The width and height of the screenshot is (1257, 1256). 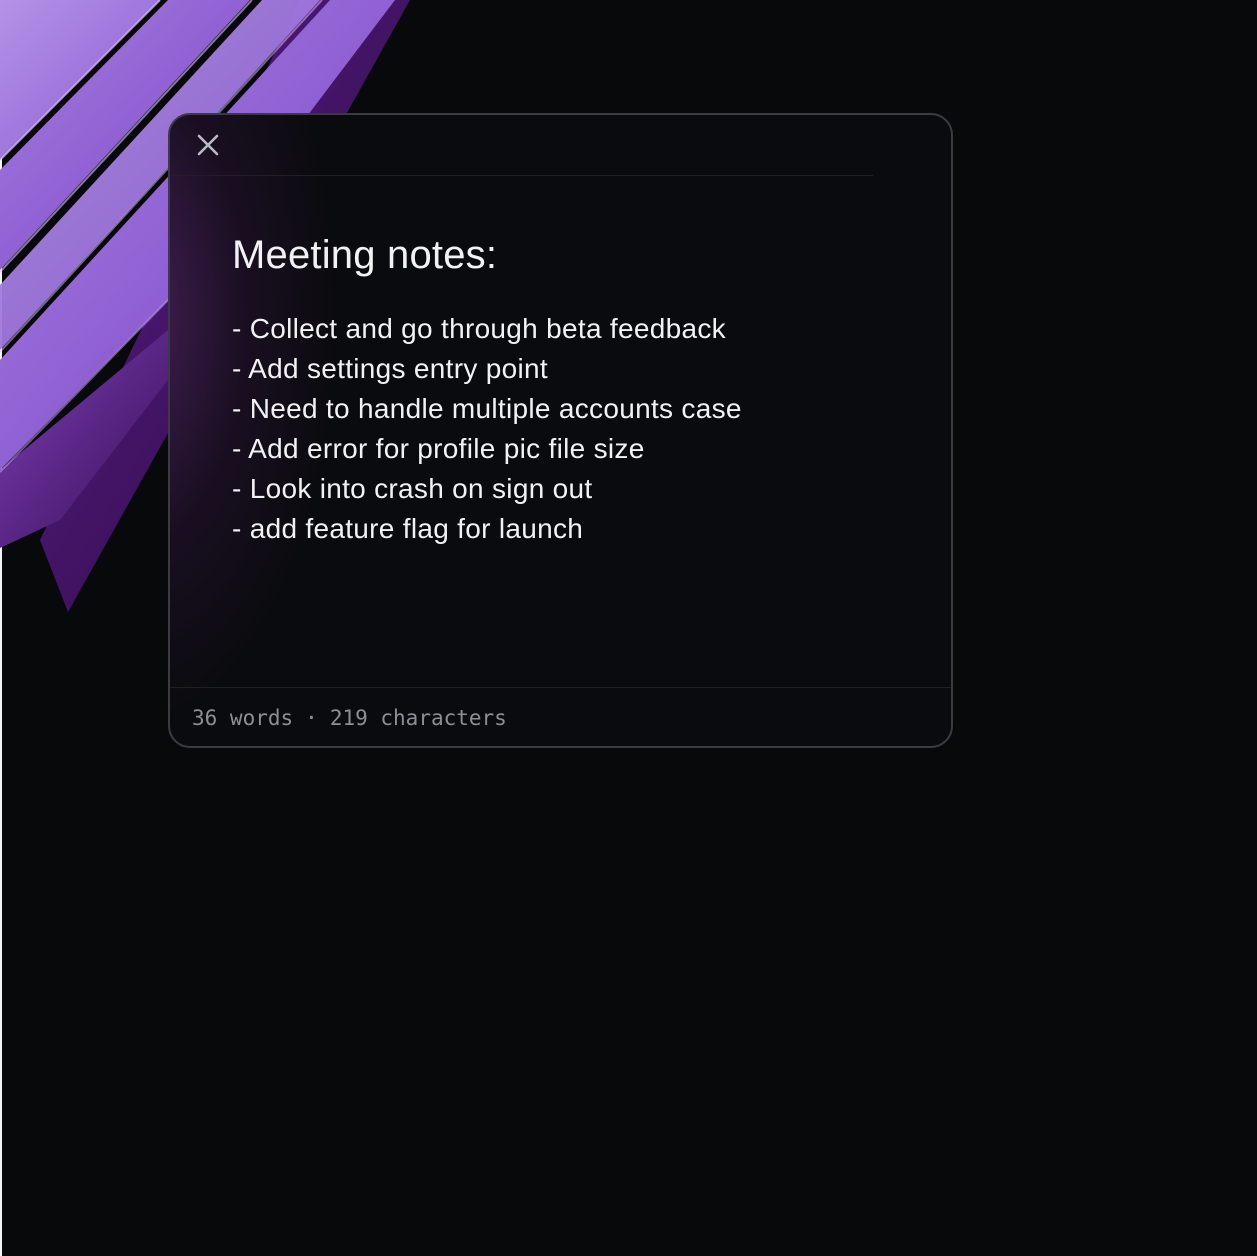 I want to click on note-line: - Collect and go through beta feedback, so click(x=479, y=328).